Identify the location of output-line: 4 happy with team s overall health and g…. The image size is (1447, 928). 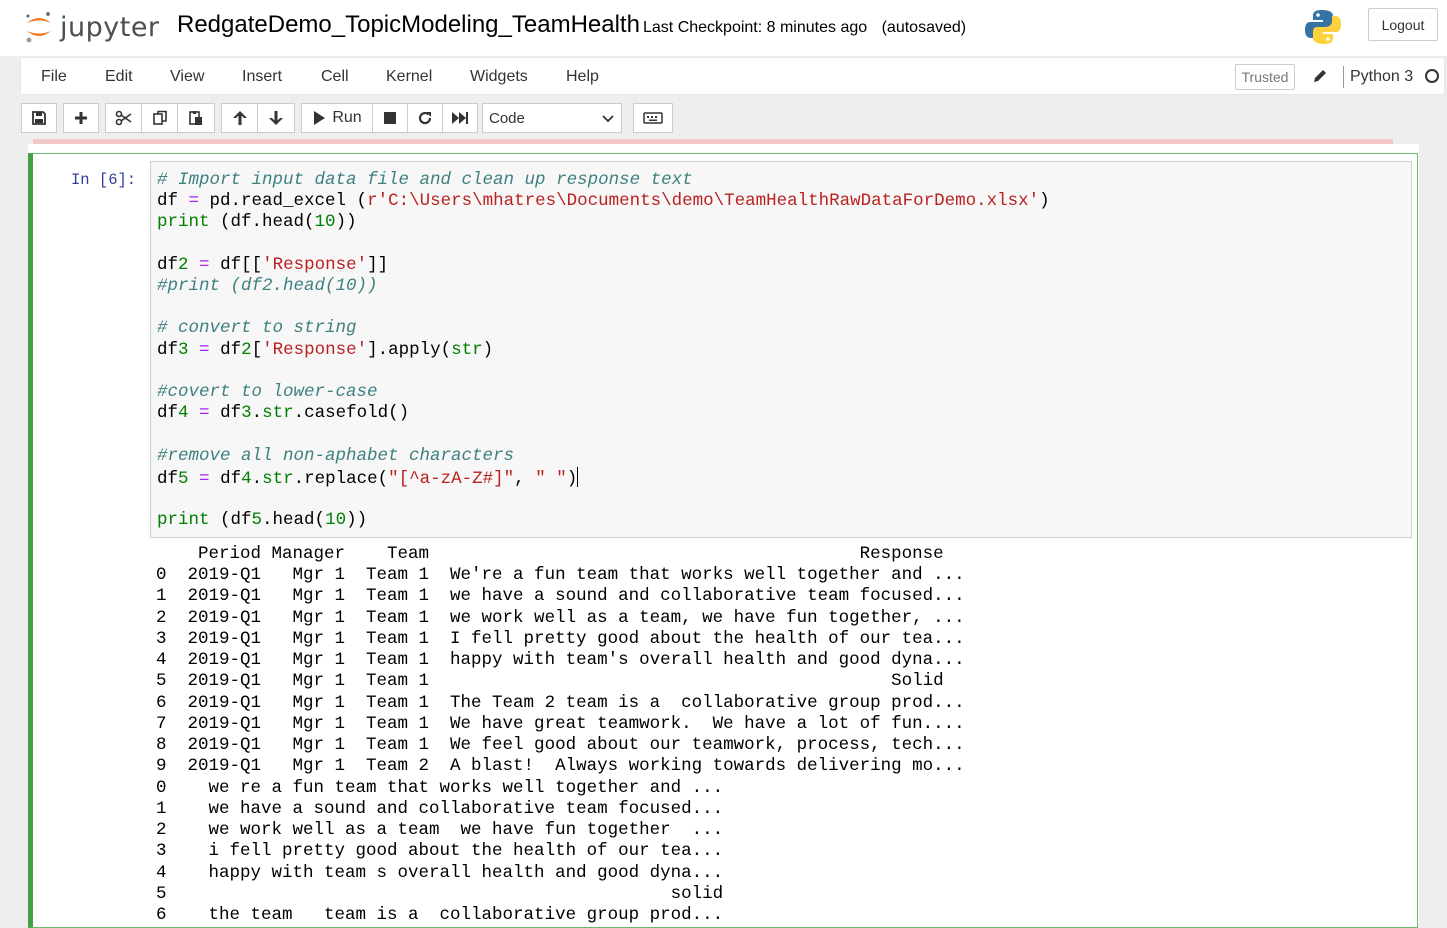
(440, 873).